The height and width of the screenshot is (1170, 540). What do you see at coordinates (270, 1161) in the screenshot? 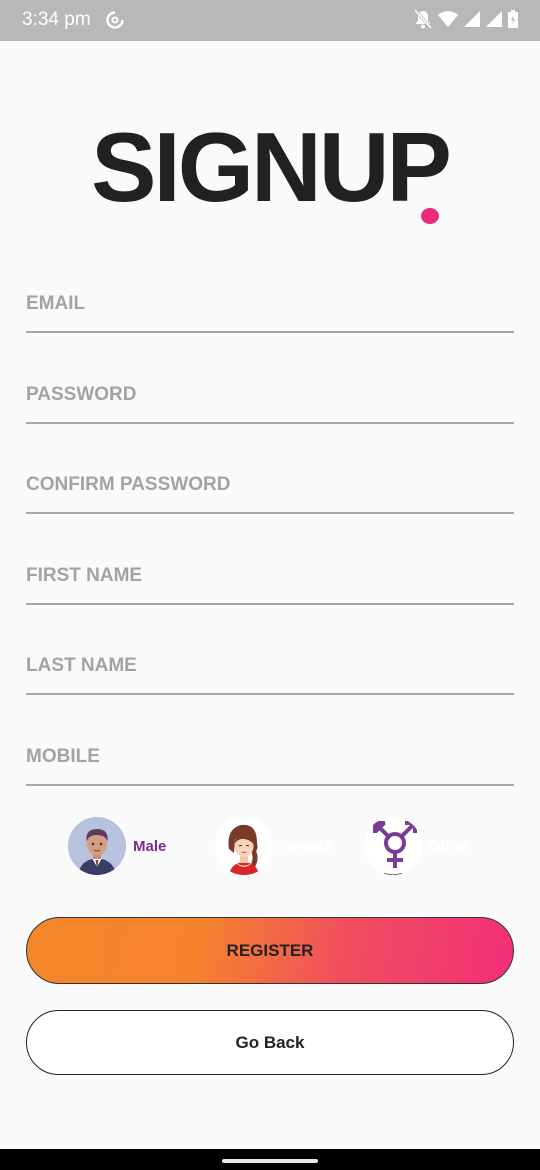
I see `home-gesture-handle` at bounding box center [270, 1161].